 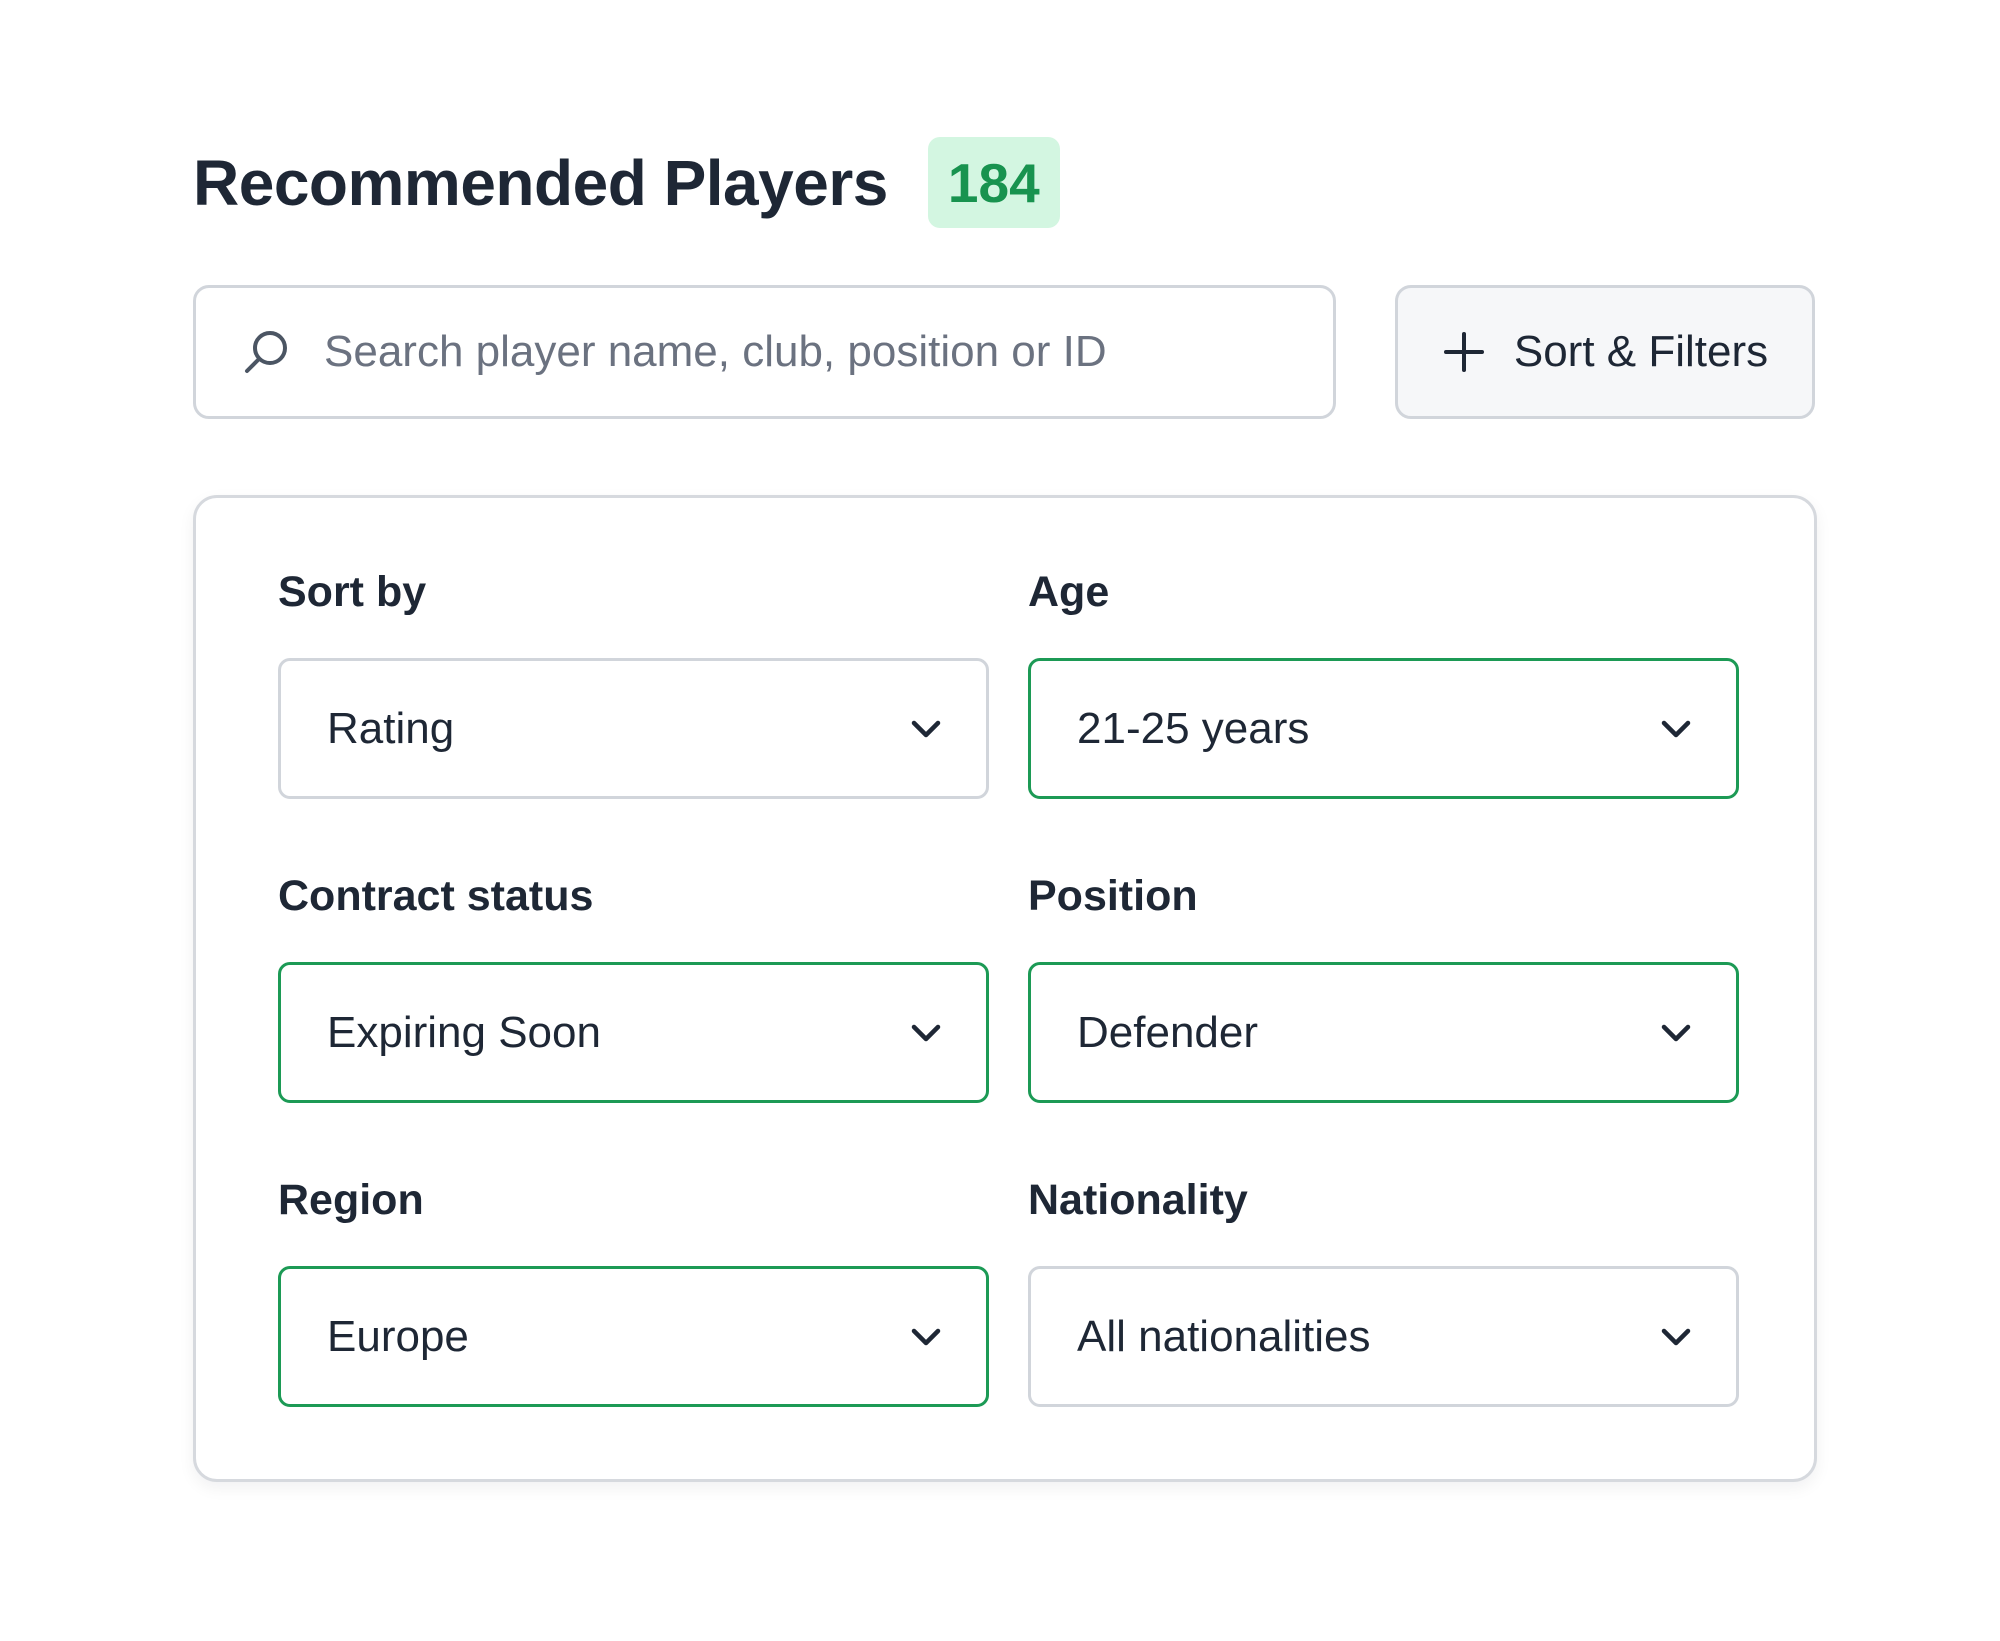 I want to click on nationality-label: Nationality, so click(x=1138, y=1200).